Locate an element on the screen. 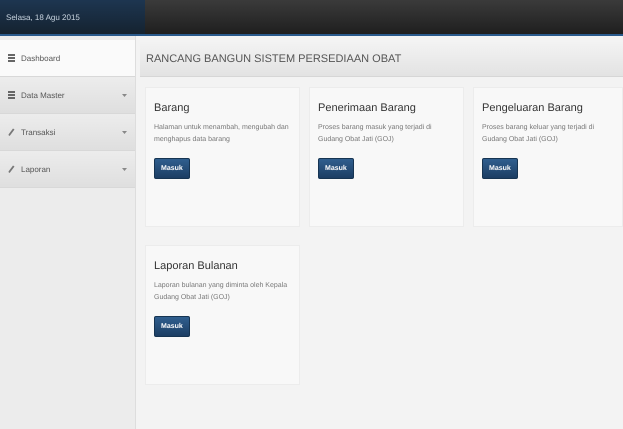  date-label: Selasa, 18 Agu 2015 is located at coordinates (43, 17).